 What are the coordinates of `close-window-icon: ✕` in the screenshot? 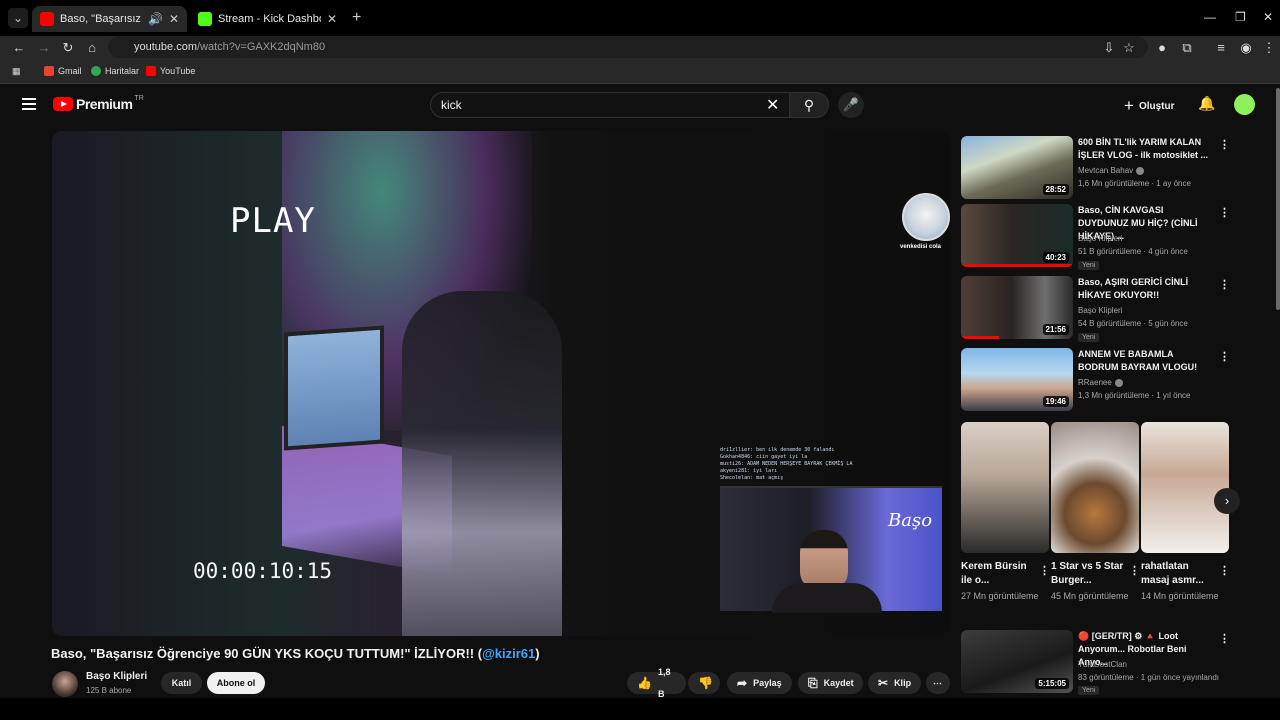 It's located at (1268, 17).